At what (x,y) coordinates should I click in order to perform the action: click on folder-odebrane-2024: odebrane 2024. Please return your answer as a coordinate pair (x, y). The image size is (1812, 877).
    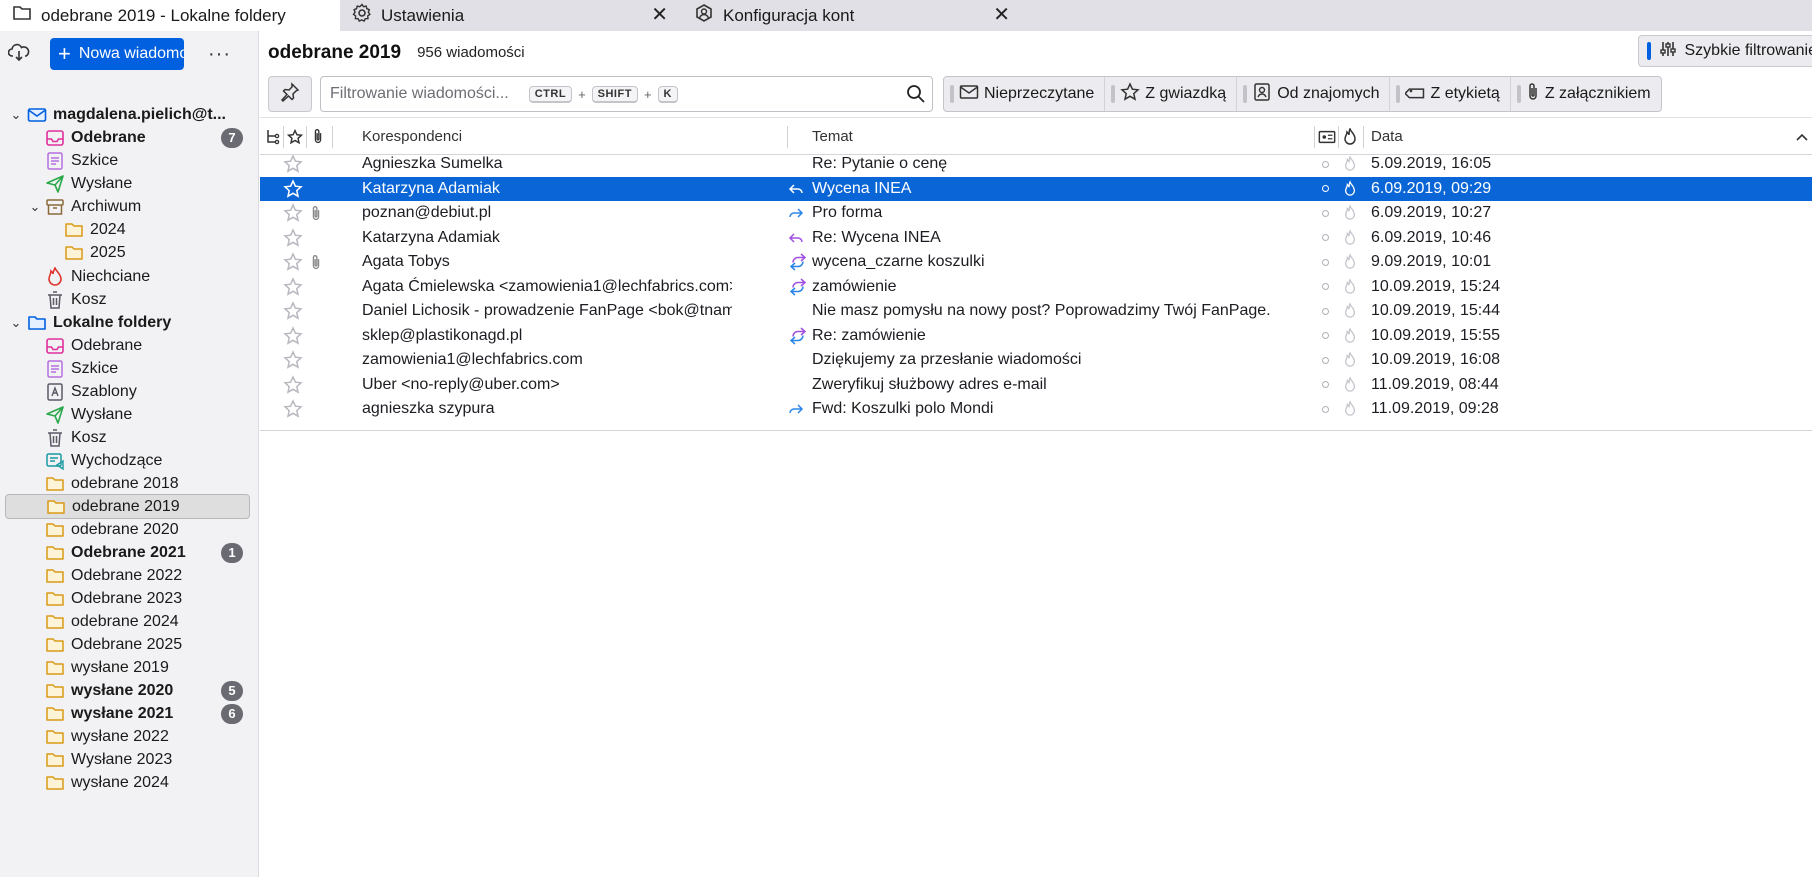
    Looking at the image, I should click on (127, 621).